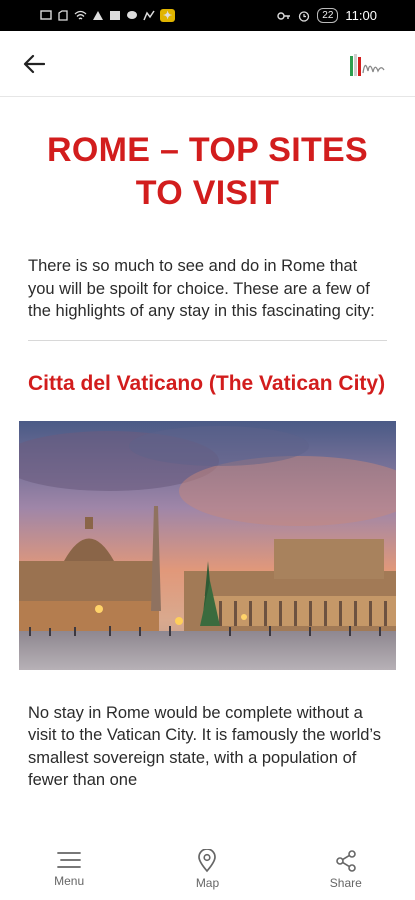 This screenshot has width=415, height=900. Describe the element at coordinates (346, 861) in the screenshot. I see `share-icon` at that location.